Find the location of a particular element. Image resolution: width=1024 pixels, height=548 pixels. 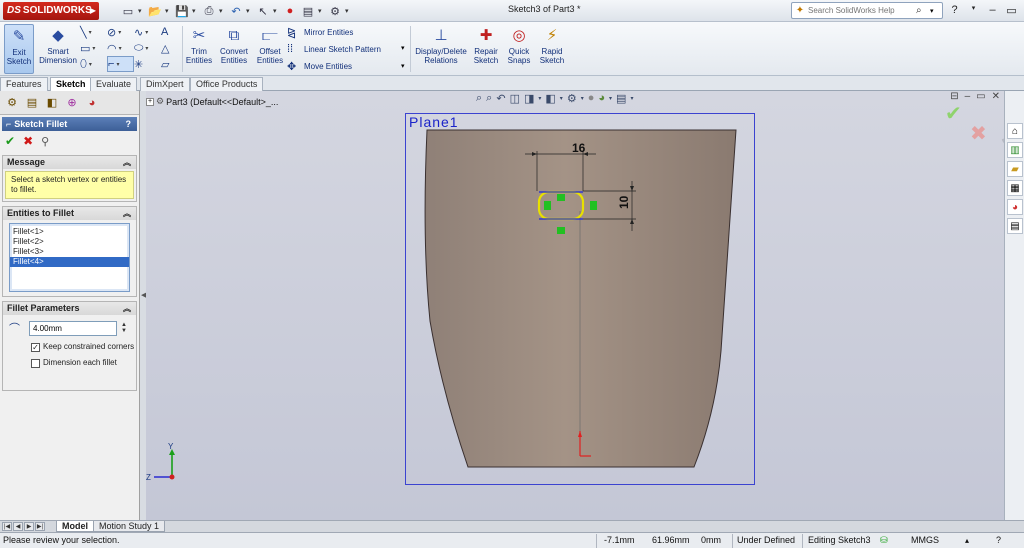

keep-constrained-checkbox: ✓ Keep constrained corners is located at coordinates (69, 347).